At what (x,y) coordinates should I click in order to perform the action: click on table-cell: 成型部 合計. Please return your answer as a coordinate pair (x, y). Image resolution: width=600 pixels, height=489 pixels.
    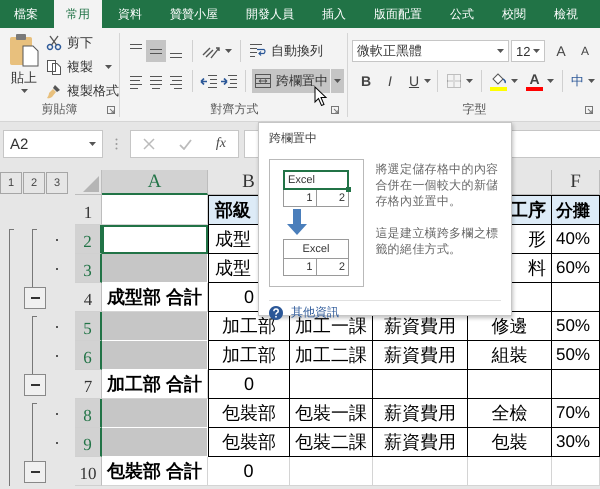
    Looking at the image, I should click on (155, 297).